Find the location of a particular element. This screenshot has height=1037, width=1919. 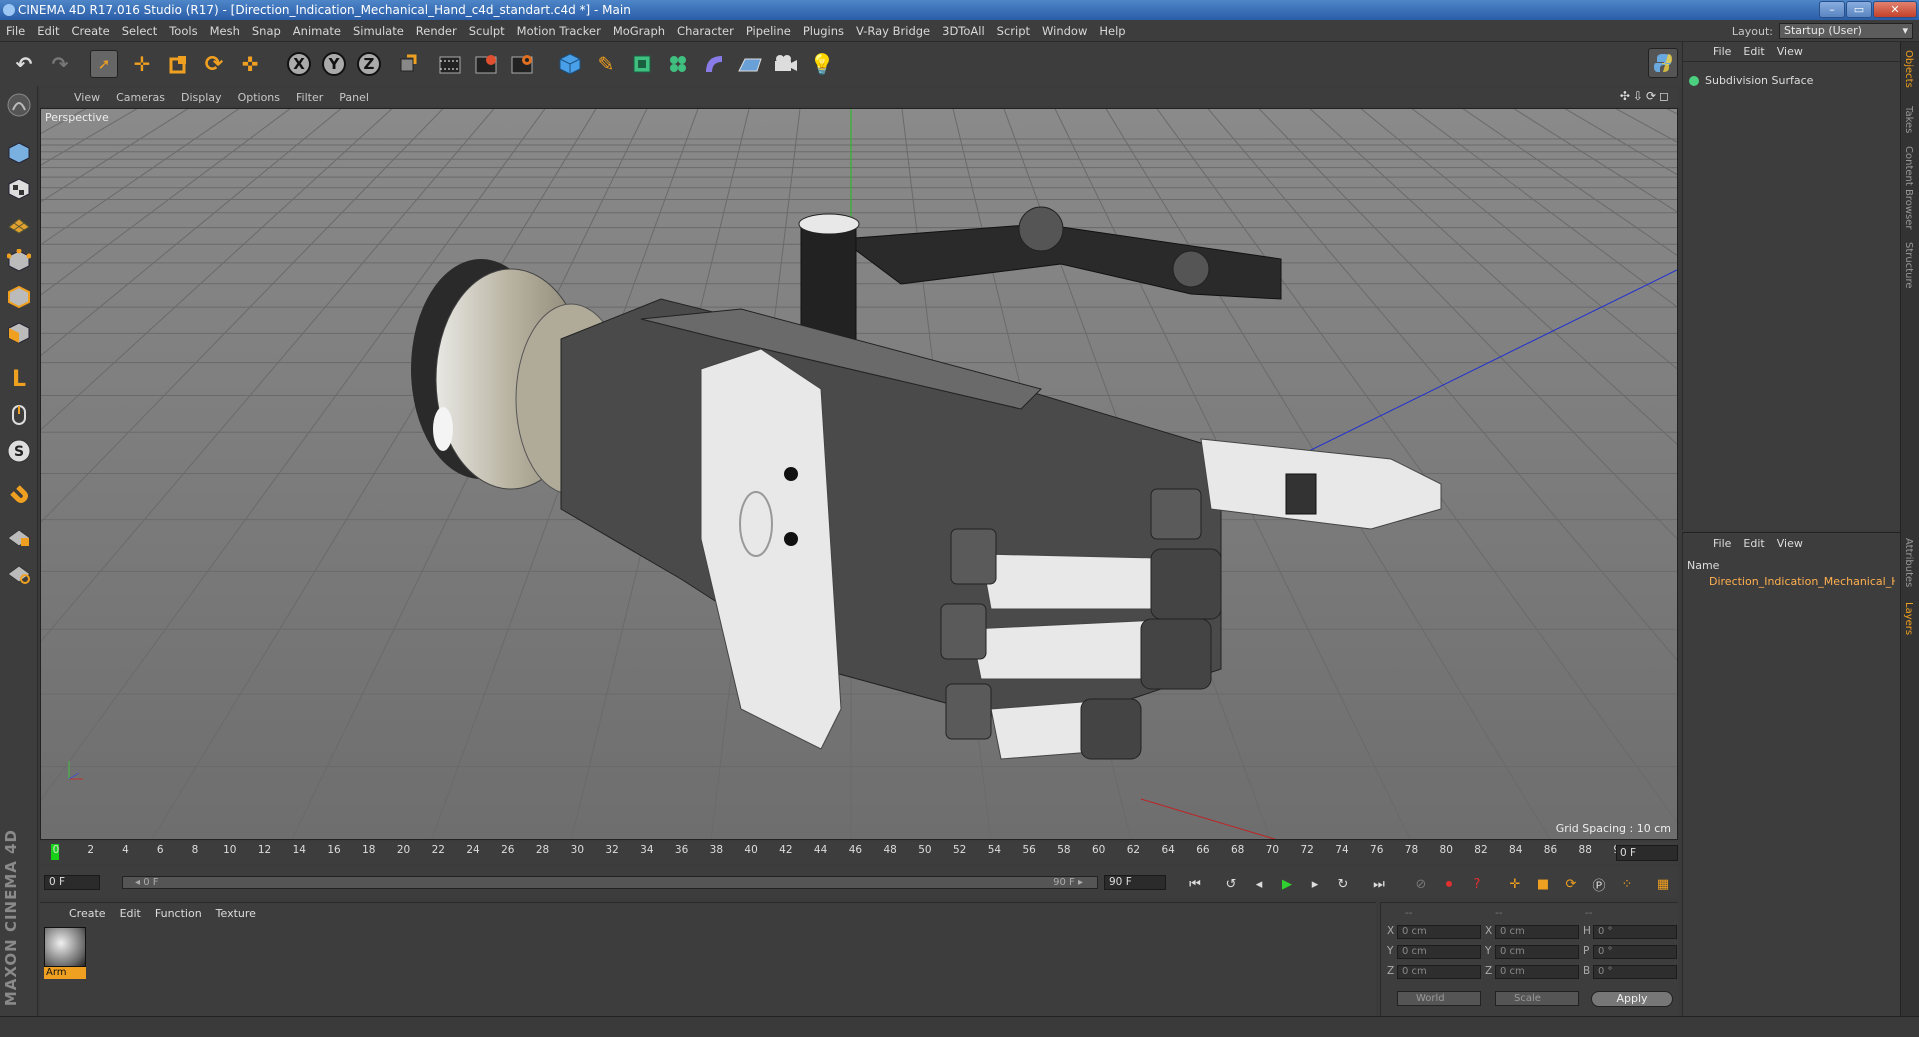

apply-button: Apply is located at coordinates (1632, 999).